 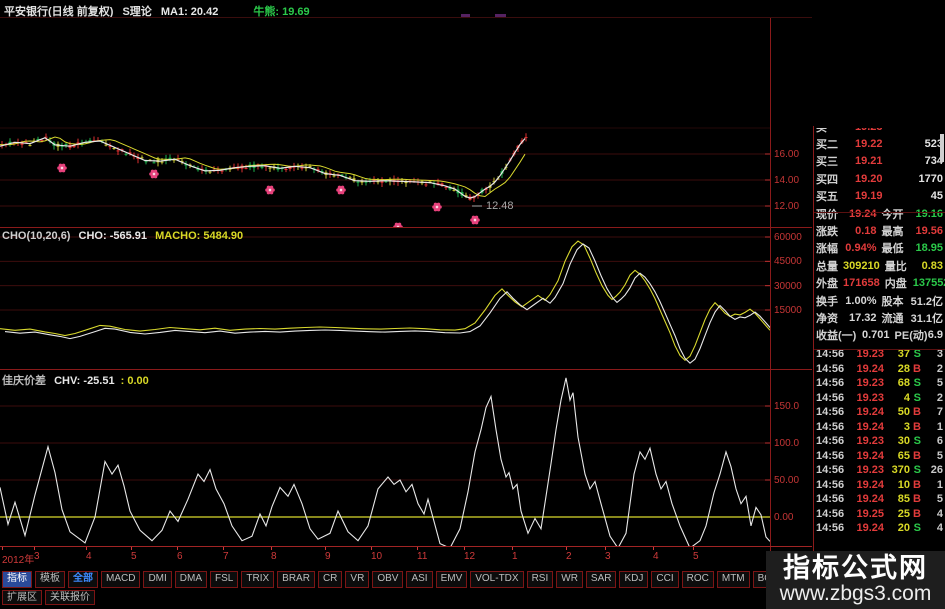 I want to click on secondary-toolbar: 扩展区 关联报价, so click(x=48, y=597).